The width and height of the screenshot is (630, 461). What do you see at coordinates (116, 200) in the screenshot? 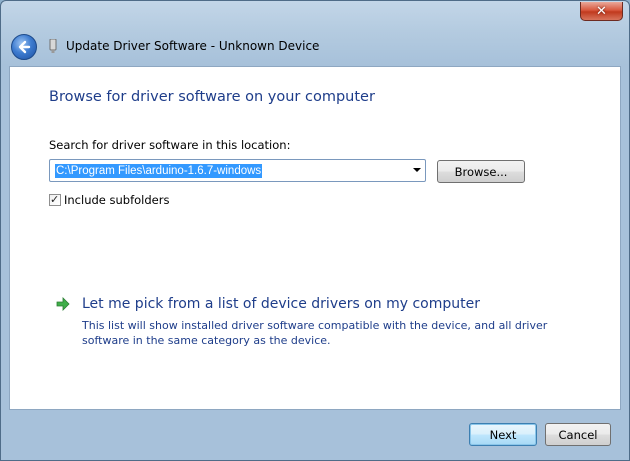
I see `include-subfolders-label: Include subfolders` at bounding box center [116, 200].